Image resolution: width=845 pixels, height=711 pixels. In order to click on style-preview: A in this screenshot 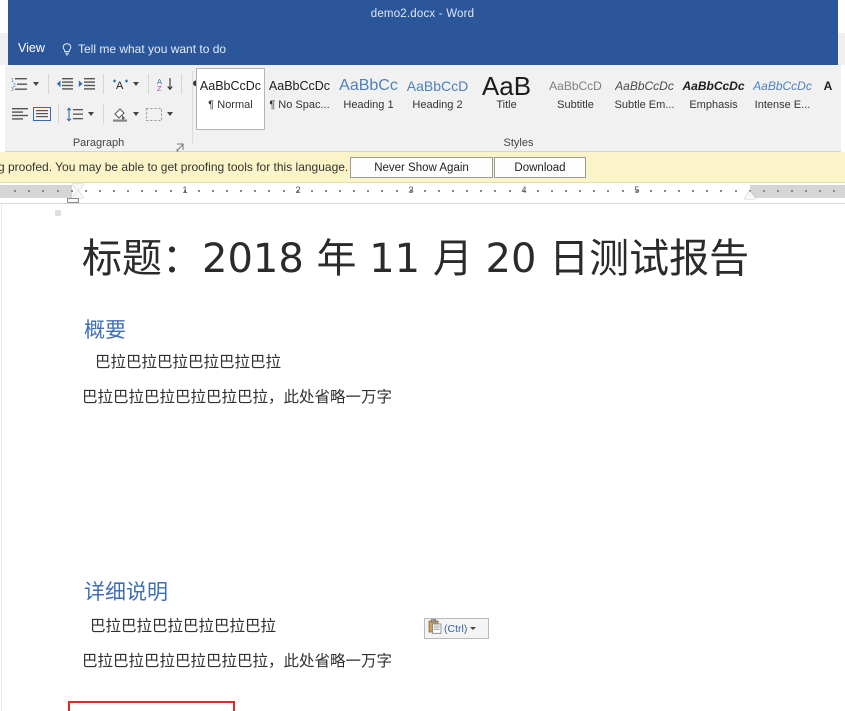, I will do `click(828, 86)`.